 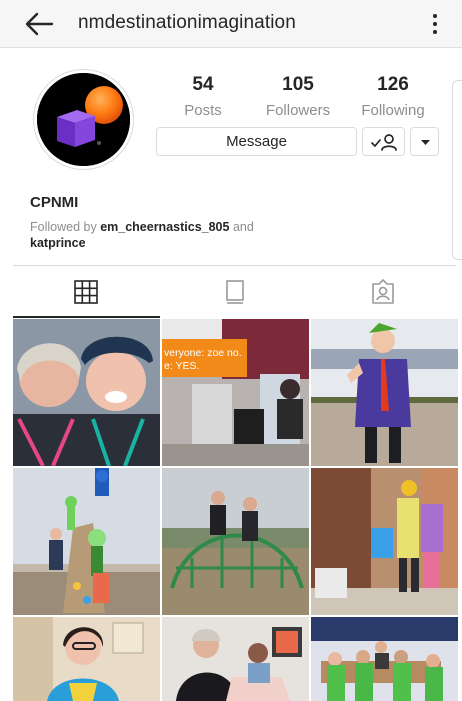 What do you see at coordinates (203, 96) in the screenshot?
I see `stat-posts: 54 Posts` at bounding box center [203, 96].